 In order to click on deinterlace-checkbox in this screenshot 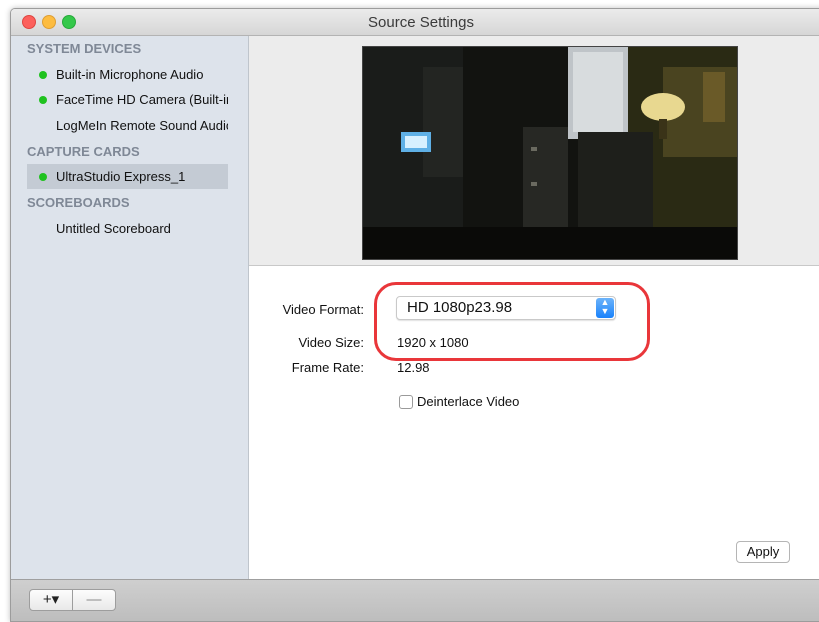, I will do `click(406, 402)`.